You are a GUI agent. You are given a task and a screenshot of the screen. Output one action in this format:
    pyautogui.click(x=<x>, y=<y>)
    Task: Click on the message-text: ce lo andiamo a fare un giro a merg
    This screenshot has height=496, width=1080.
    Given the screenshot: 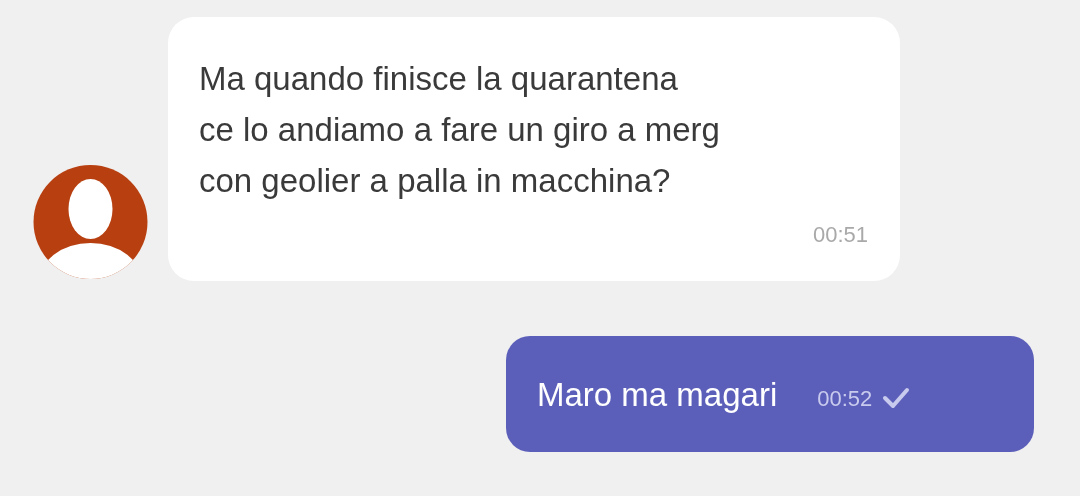 What is the action you would take?
    pyautogui.click(x=459, y=130)
    